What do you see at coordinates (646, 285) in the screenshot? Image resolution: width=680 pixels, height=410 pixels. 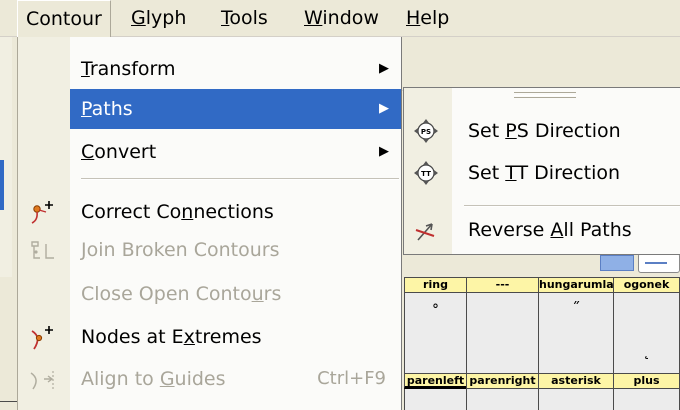 I see `glyph-header-ogonek: ogonek` at bounding box center [646, 285].